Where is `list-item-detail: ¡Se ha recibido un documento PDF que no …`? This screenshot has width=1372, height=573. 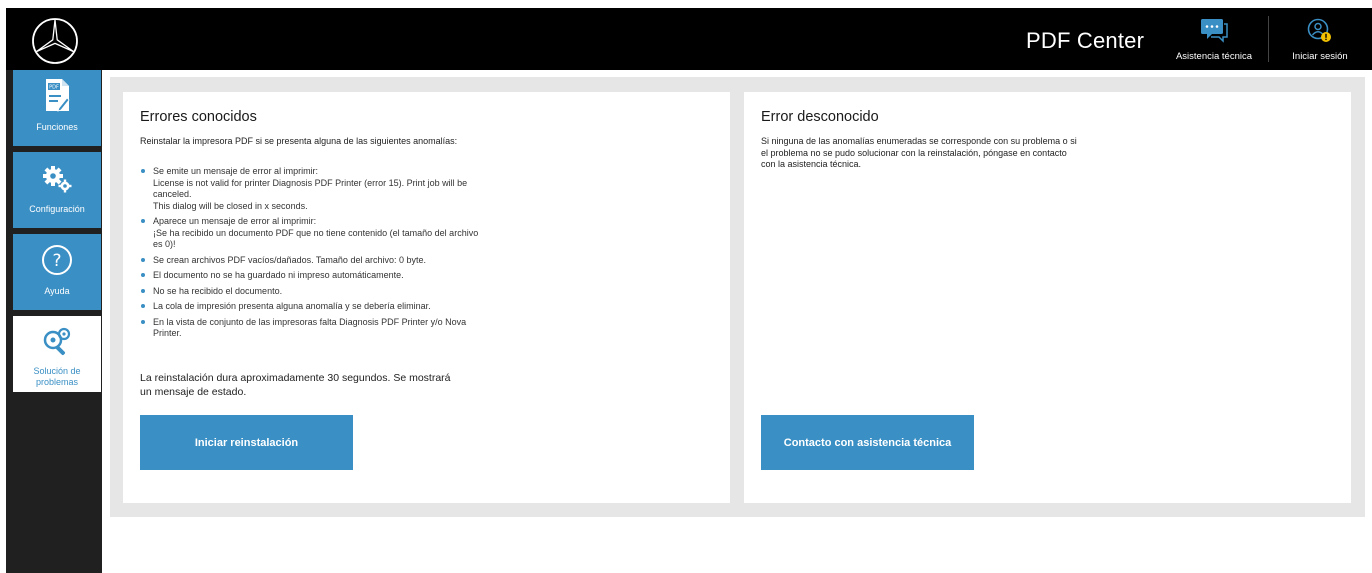
list-item-detail: ¡Se ha recibido un documento PDF que no … is located at coordinates (316, 238).